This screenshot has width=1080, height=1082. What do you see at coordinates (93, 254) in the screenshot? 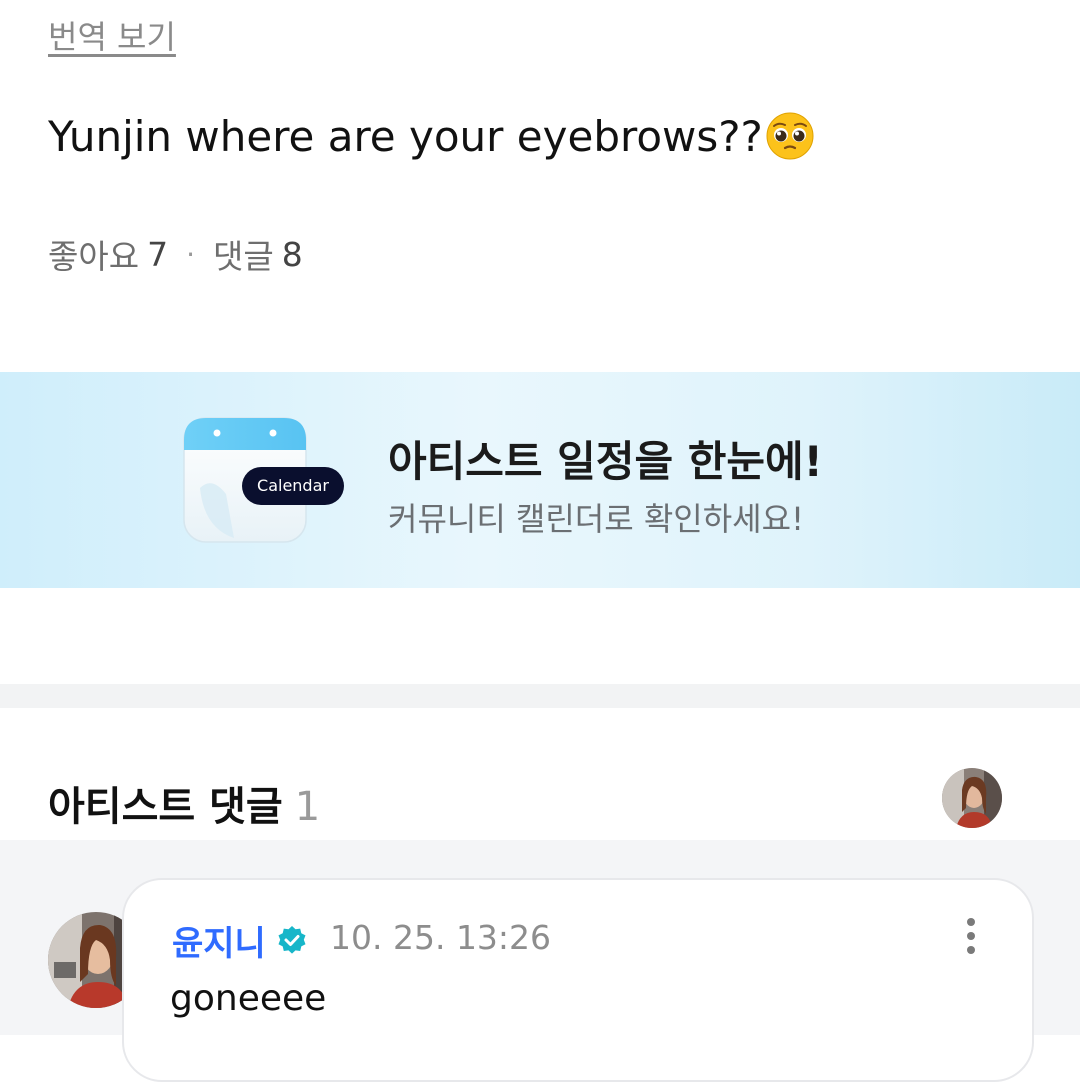
I see `likes-label: 좋아요` at bounding box center [93, 254].